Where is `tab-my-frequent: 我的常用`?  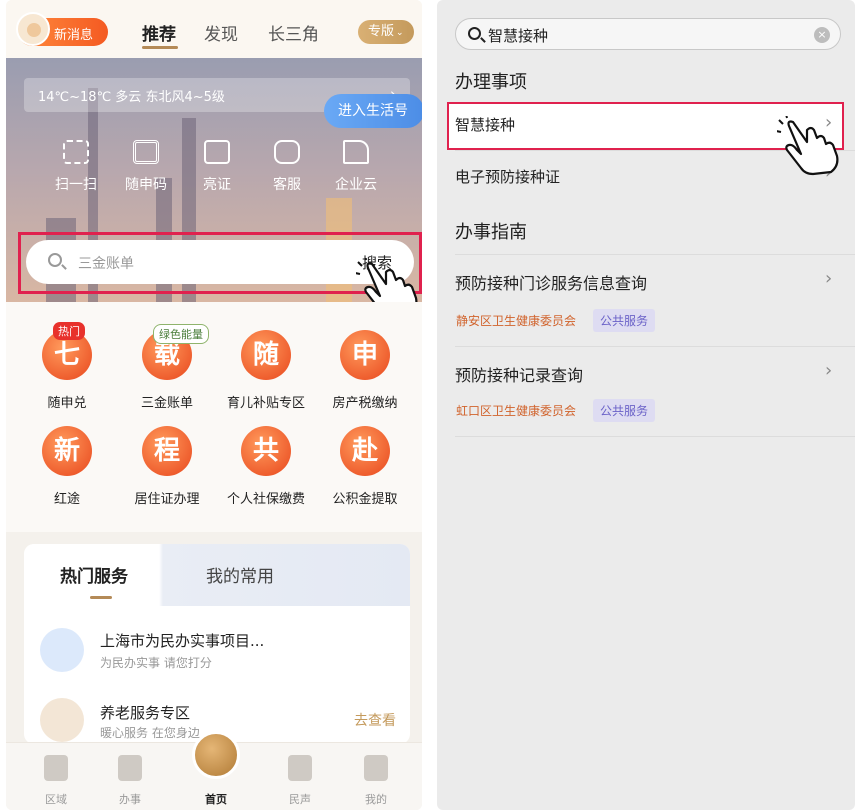 tab-my-frequent: 我的常用 is located at coordinates (240, 574).